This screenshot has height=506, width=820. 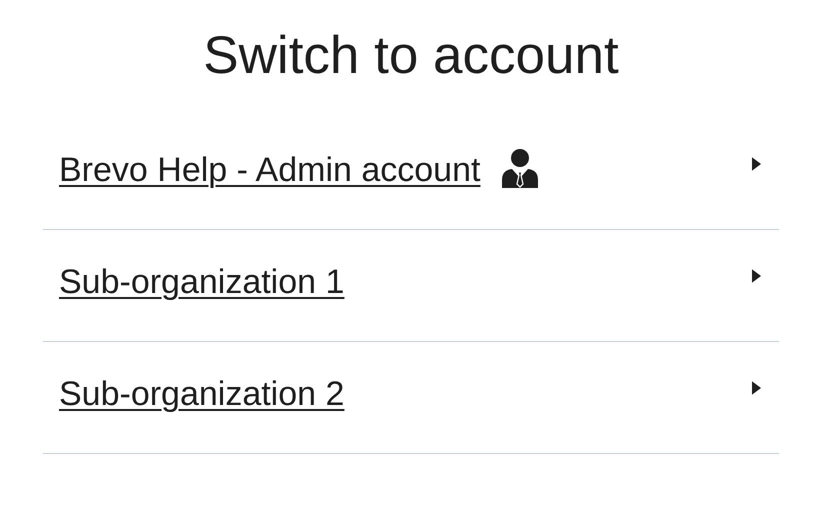 I want to click on account-link: Sub-organization 1, so click(x=201, y=282).